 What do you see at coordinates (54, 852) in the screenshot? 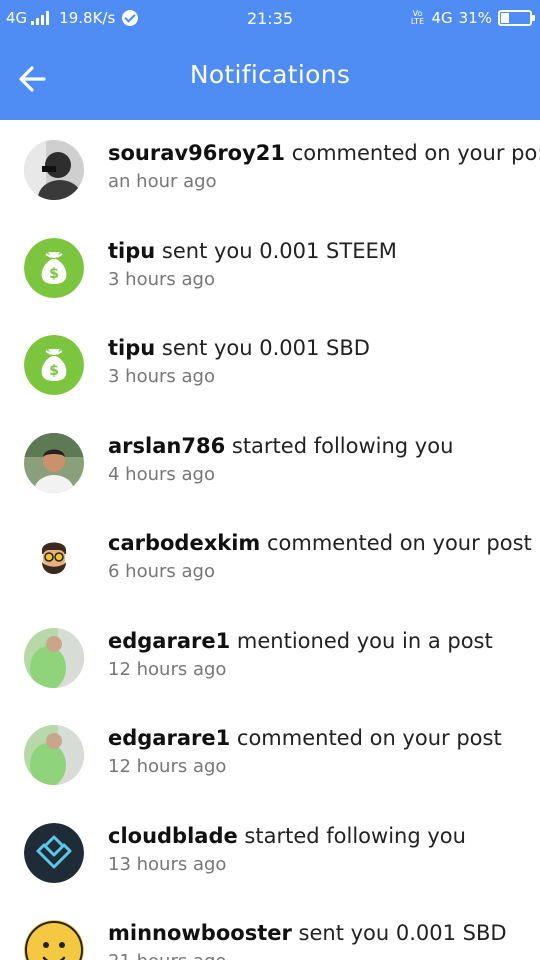
I see `cloudblade-logo` at bounding box center [54, 852].